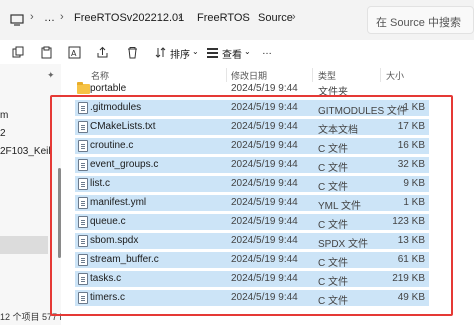  Describe the element at coordinates (180, 53) in the screenshot. I see `sort-button: 排序` at that location.